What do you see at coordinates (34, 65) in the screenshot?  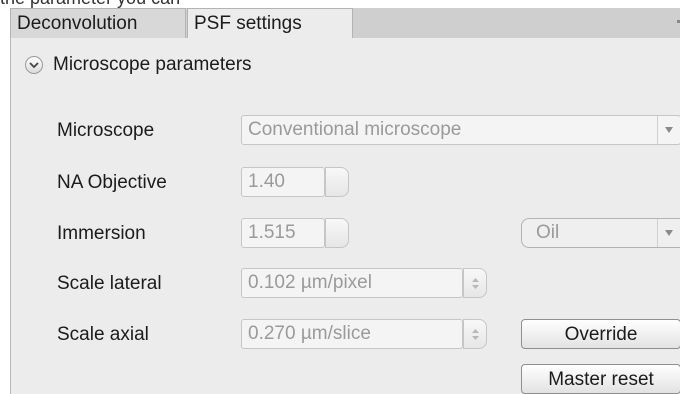 I see `chevron-down-icon` at bounding box center [34, 65].